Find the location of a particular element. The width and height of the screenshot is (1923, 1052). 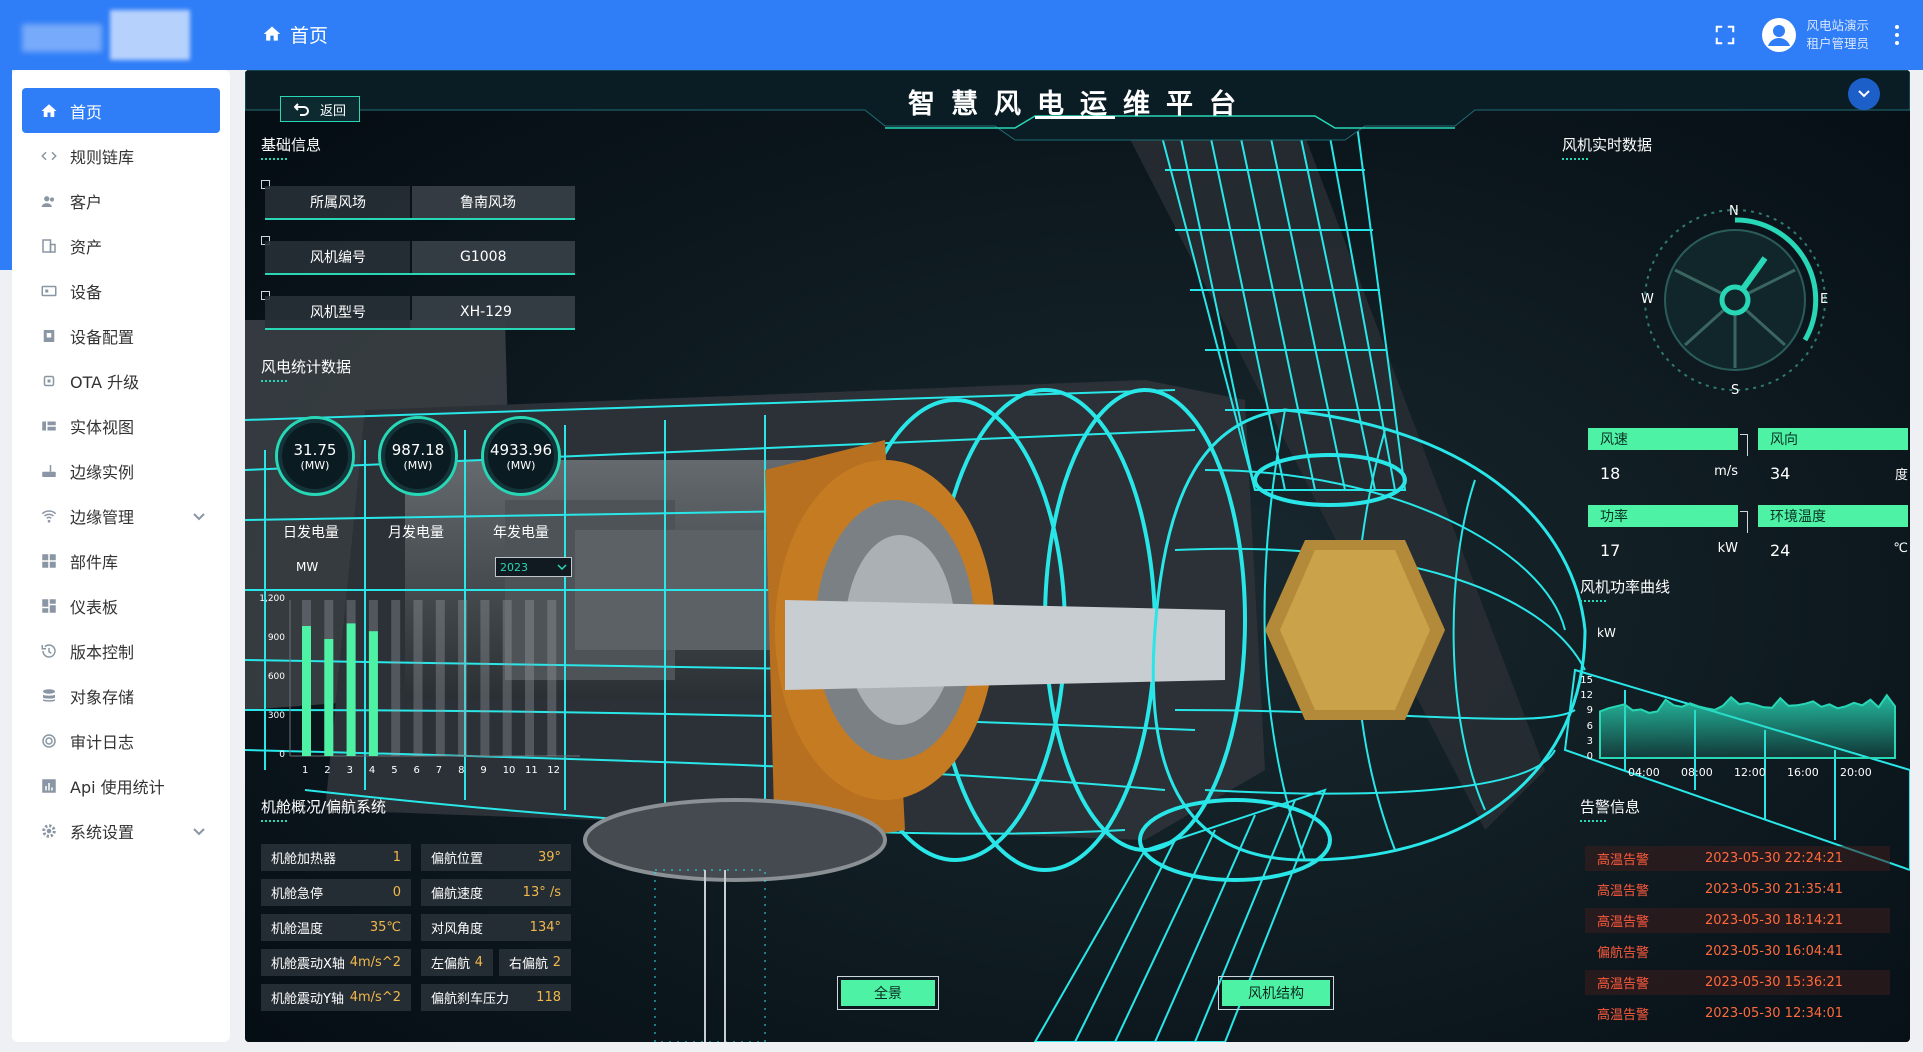

sidebar-item-label: 对象存储 is located at coordinates (102, 697).